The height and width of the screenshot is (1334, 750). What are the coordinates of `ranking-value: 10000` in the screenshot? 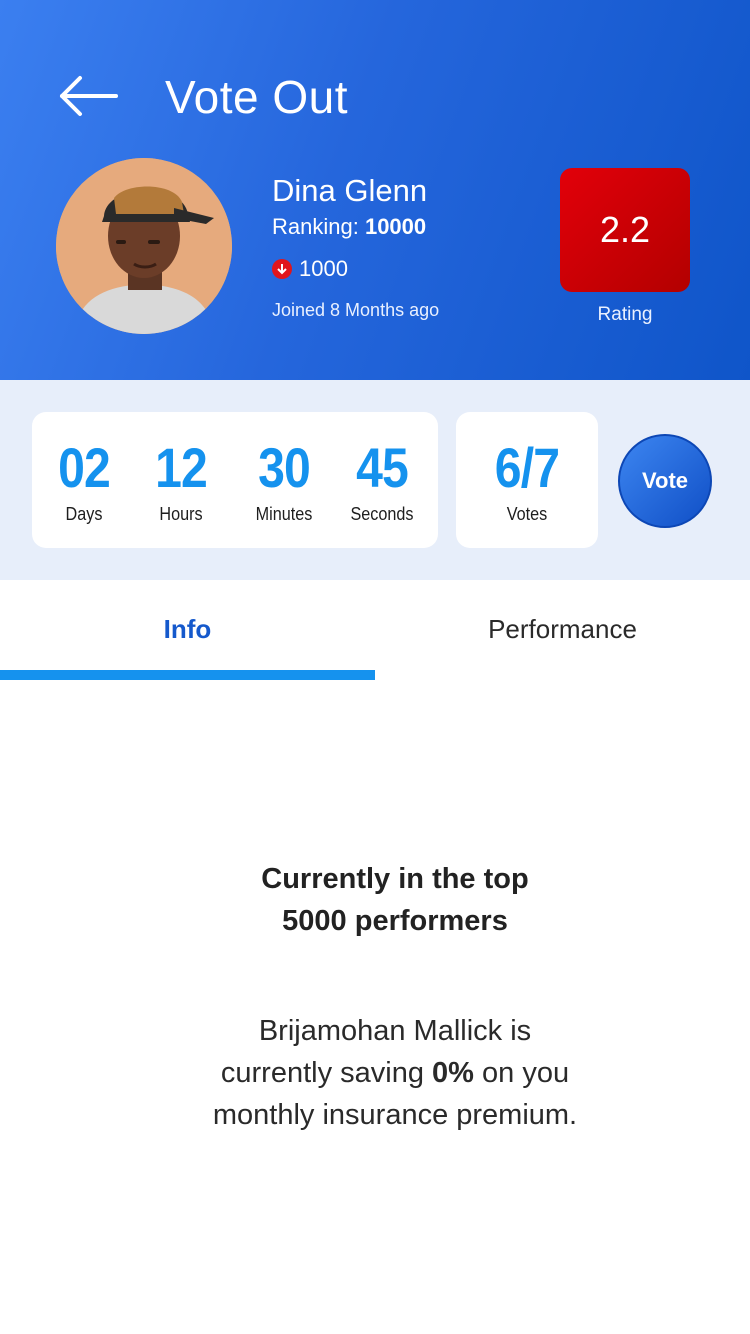 It's located at (395, 226).